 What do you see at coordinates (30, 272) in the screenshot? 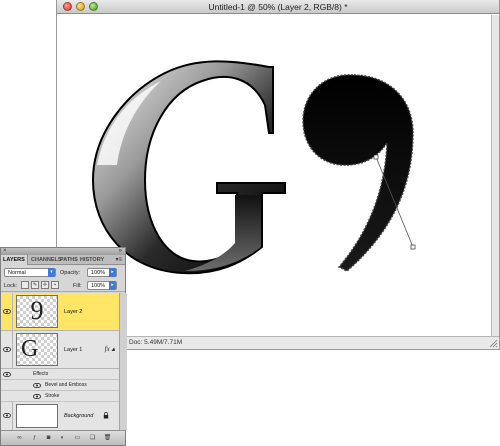
I see `blend-mode-select: Normal ▾` at bounding box center [30, 272].